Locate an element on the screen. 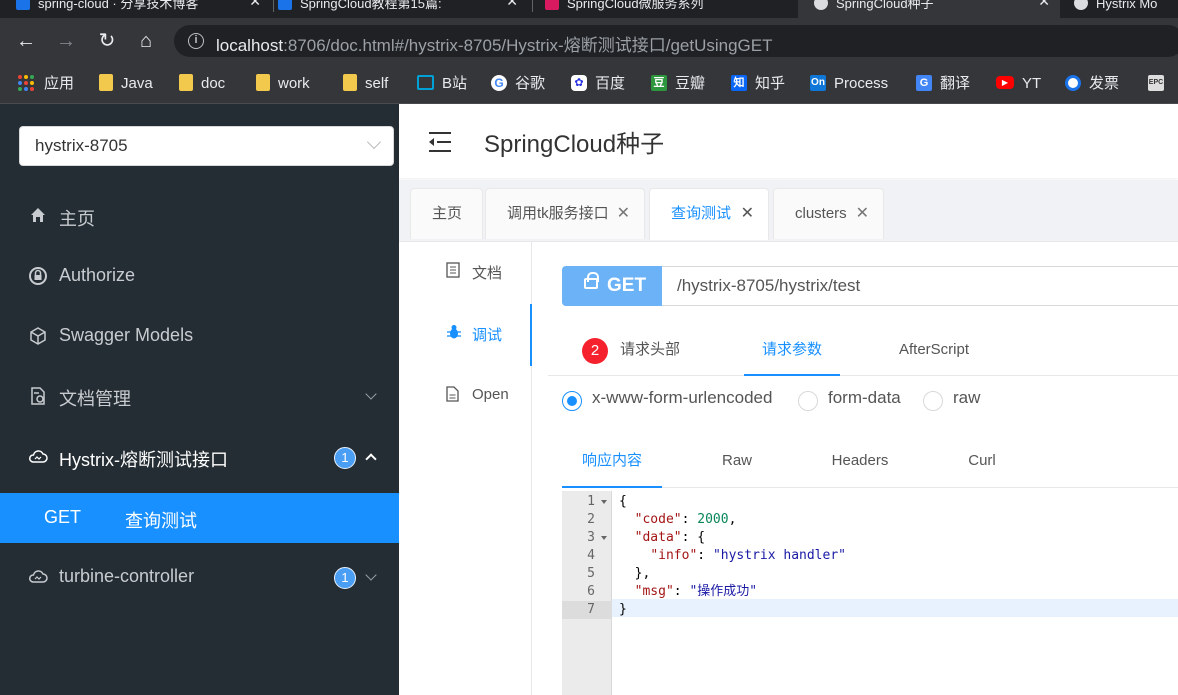  sidebar-item-turbine: turbine-controller 1 is located at coordinates (199, 578).